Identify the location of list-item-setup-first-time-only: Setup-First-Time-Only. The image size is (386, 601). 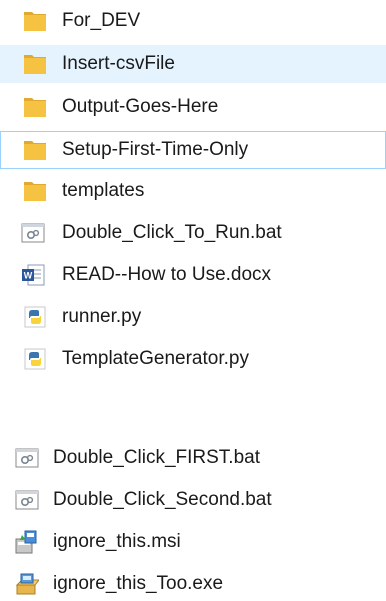
(193, 150).